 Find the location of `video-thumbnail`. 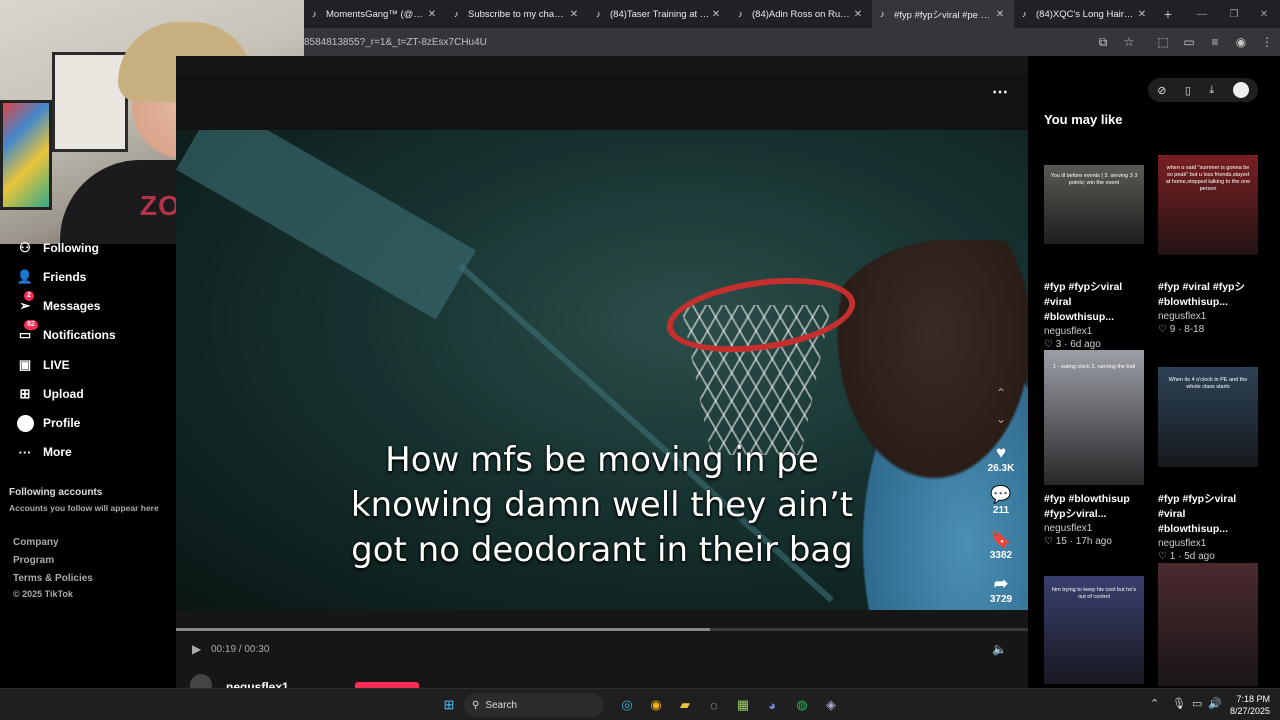

video-thumbnail is located at coordinates (1208, 624).